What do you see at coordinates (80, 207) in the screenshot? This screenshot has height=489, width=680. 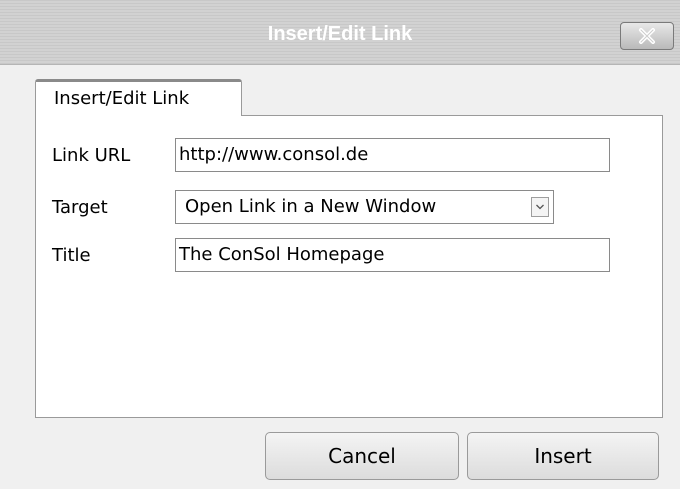 I see `target-label: Target` at bounding box center [80, 207].